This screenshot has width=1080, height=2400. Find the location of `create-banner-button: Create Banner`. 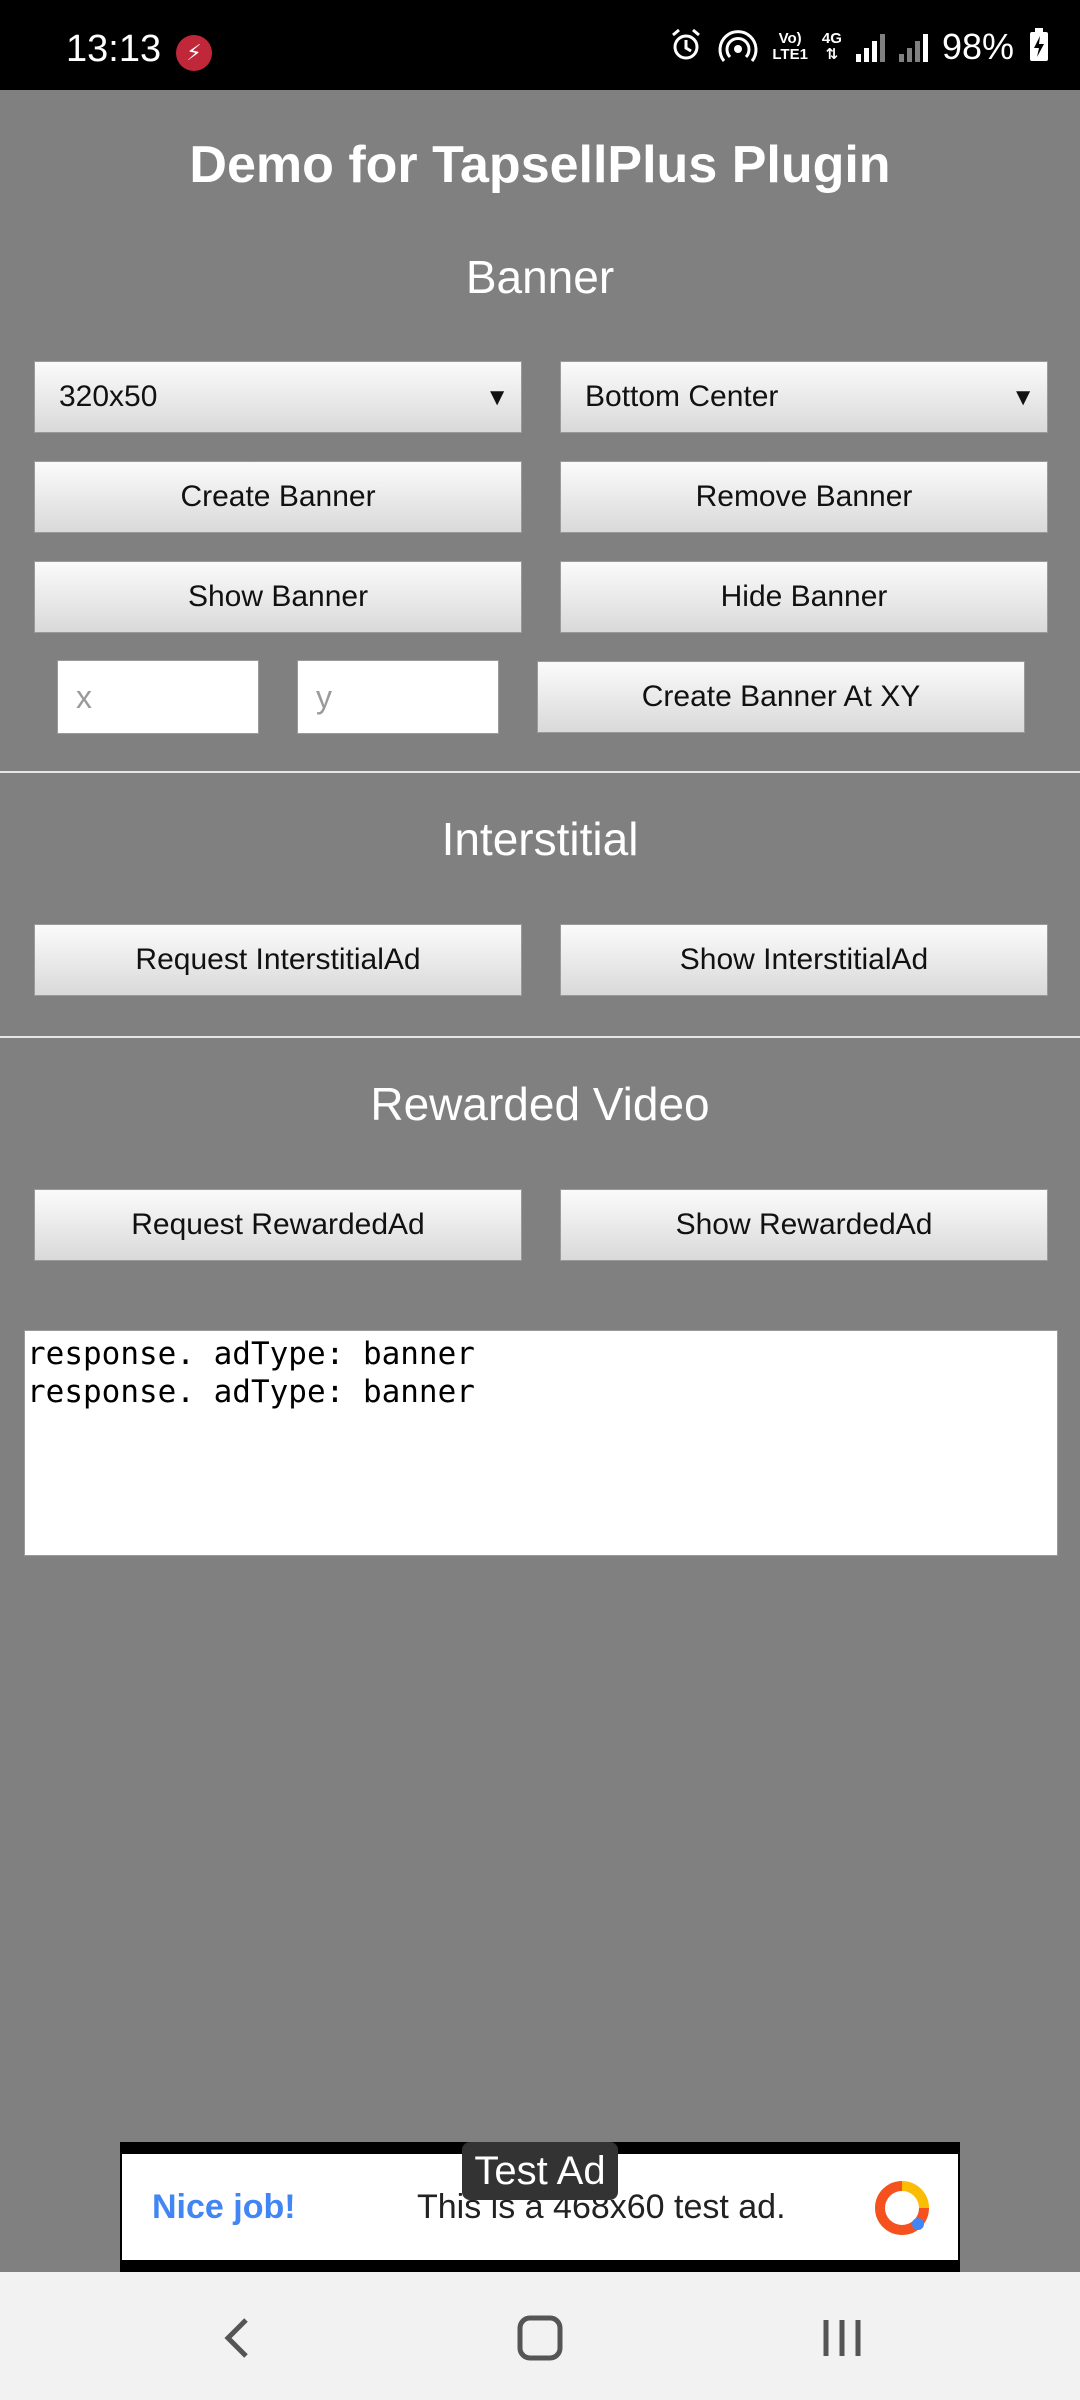

create-banner-button: Create Banner is located at coordinates (278, 497).